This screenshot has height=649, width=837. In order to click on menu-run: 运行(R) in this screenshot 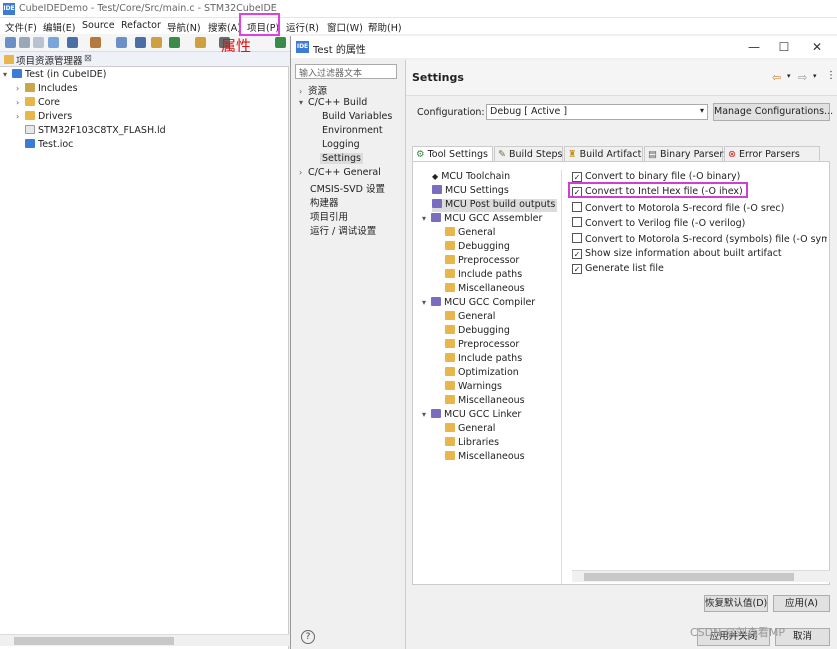, I will do `click(302, 27)`.